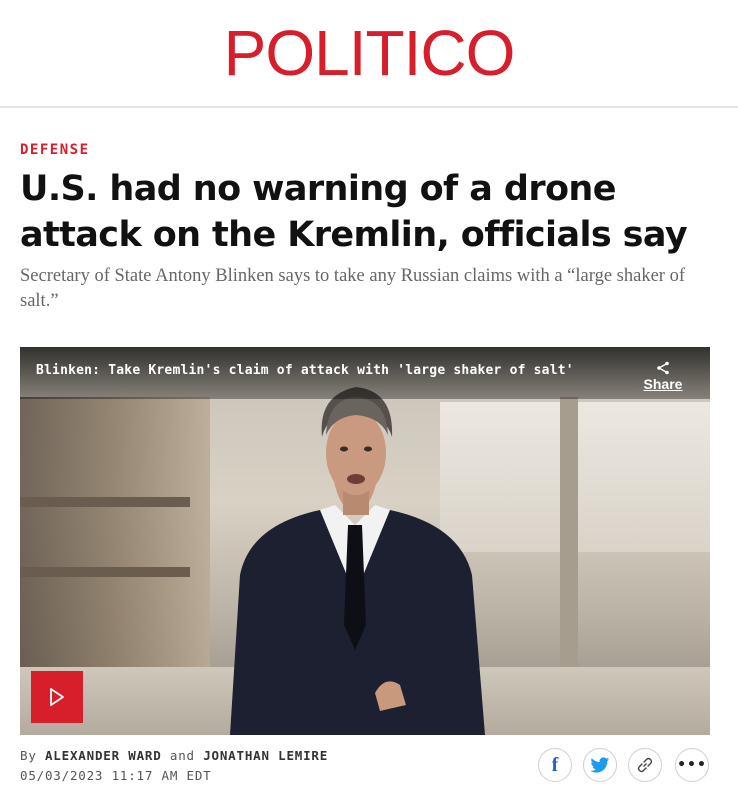 The image size is (738, 800). I want to click on byline: By ALEXANDER WARD and JONATHAN LEMIRE, so click(174, 755).